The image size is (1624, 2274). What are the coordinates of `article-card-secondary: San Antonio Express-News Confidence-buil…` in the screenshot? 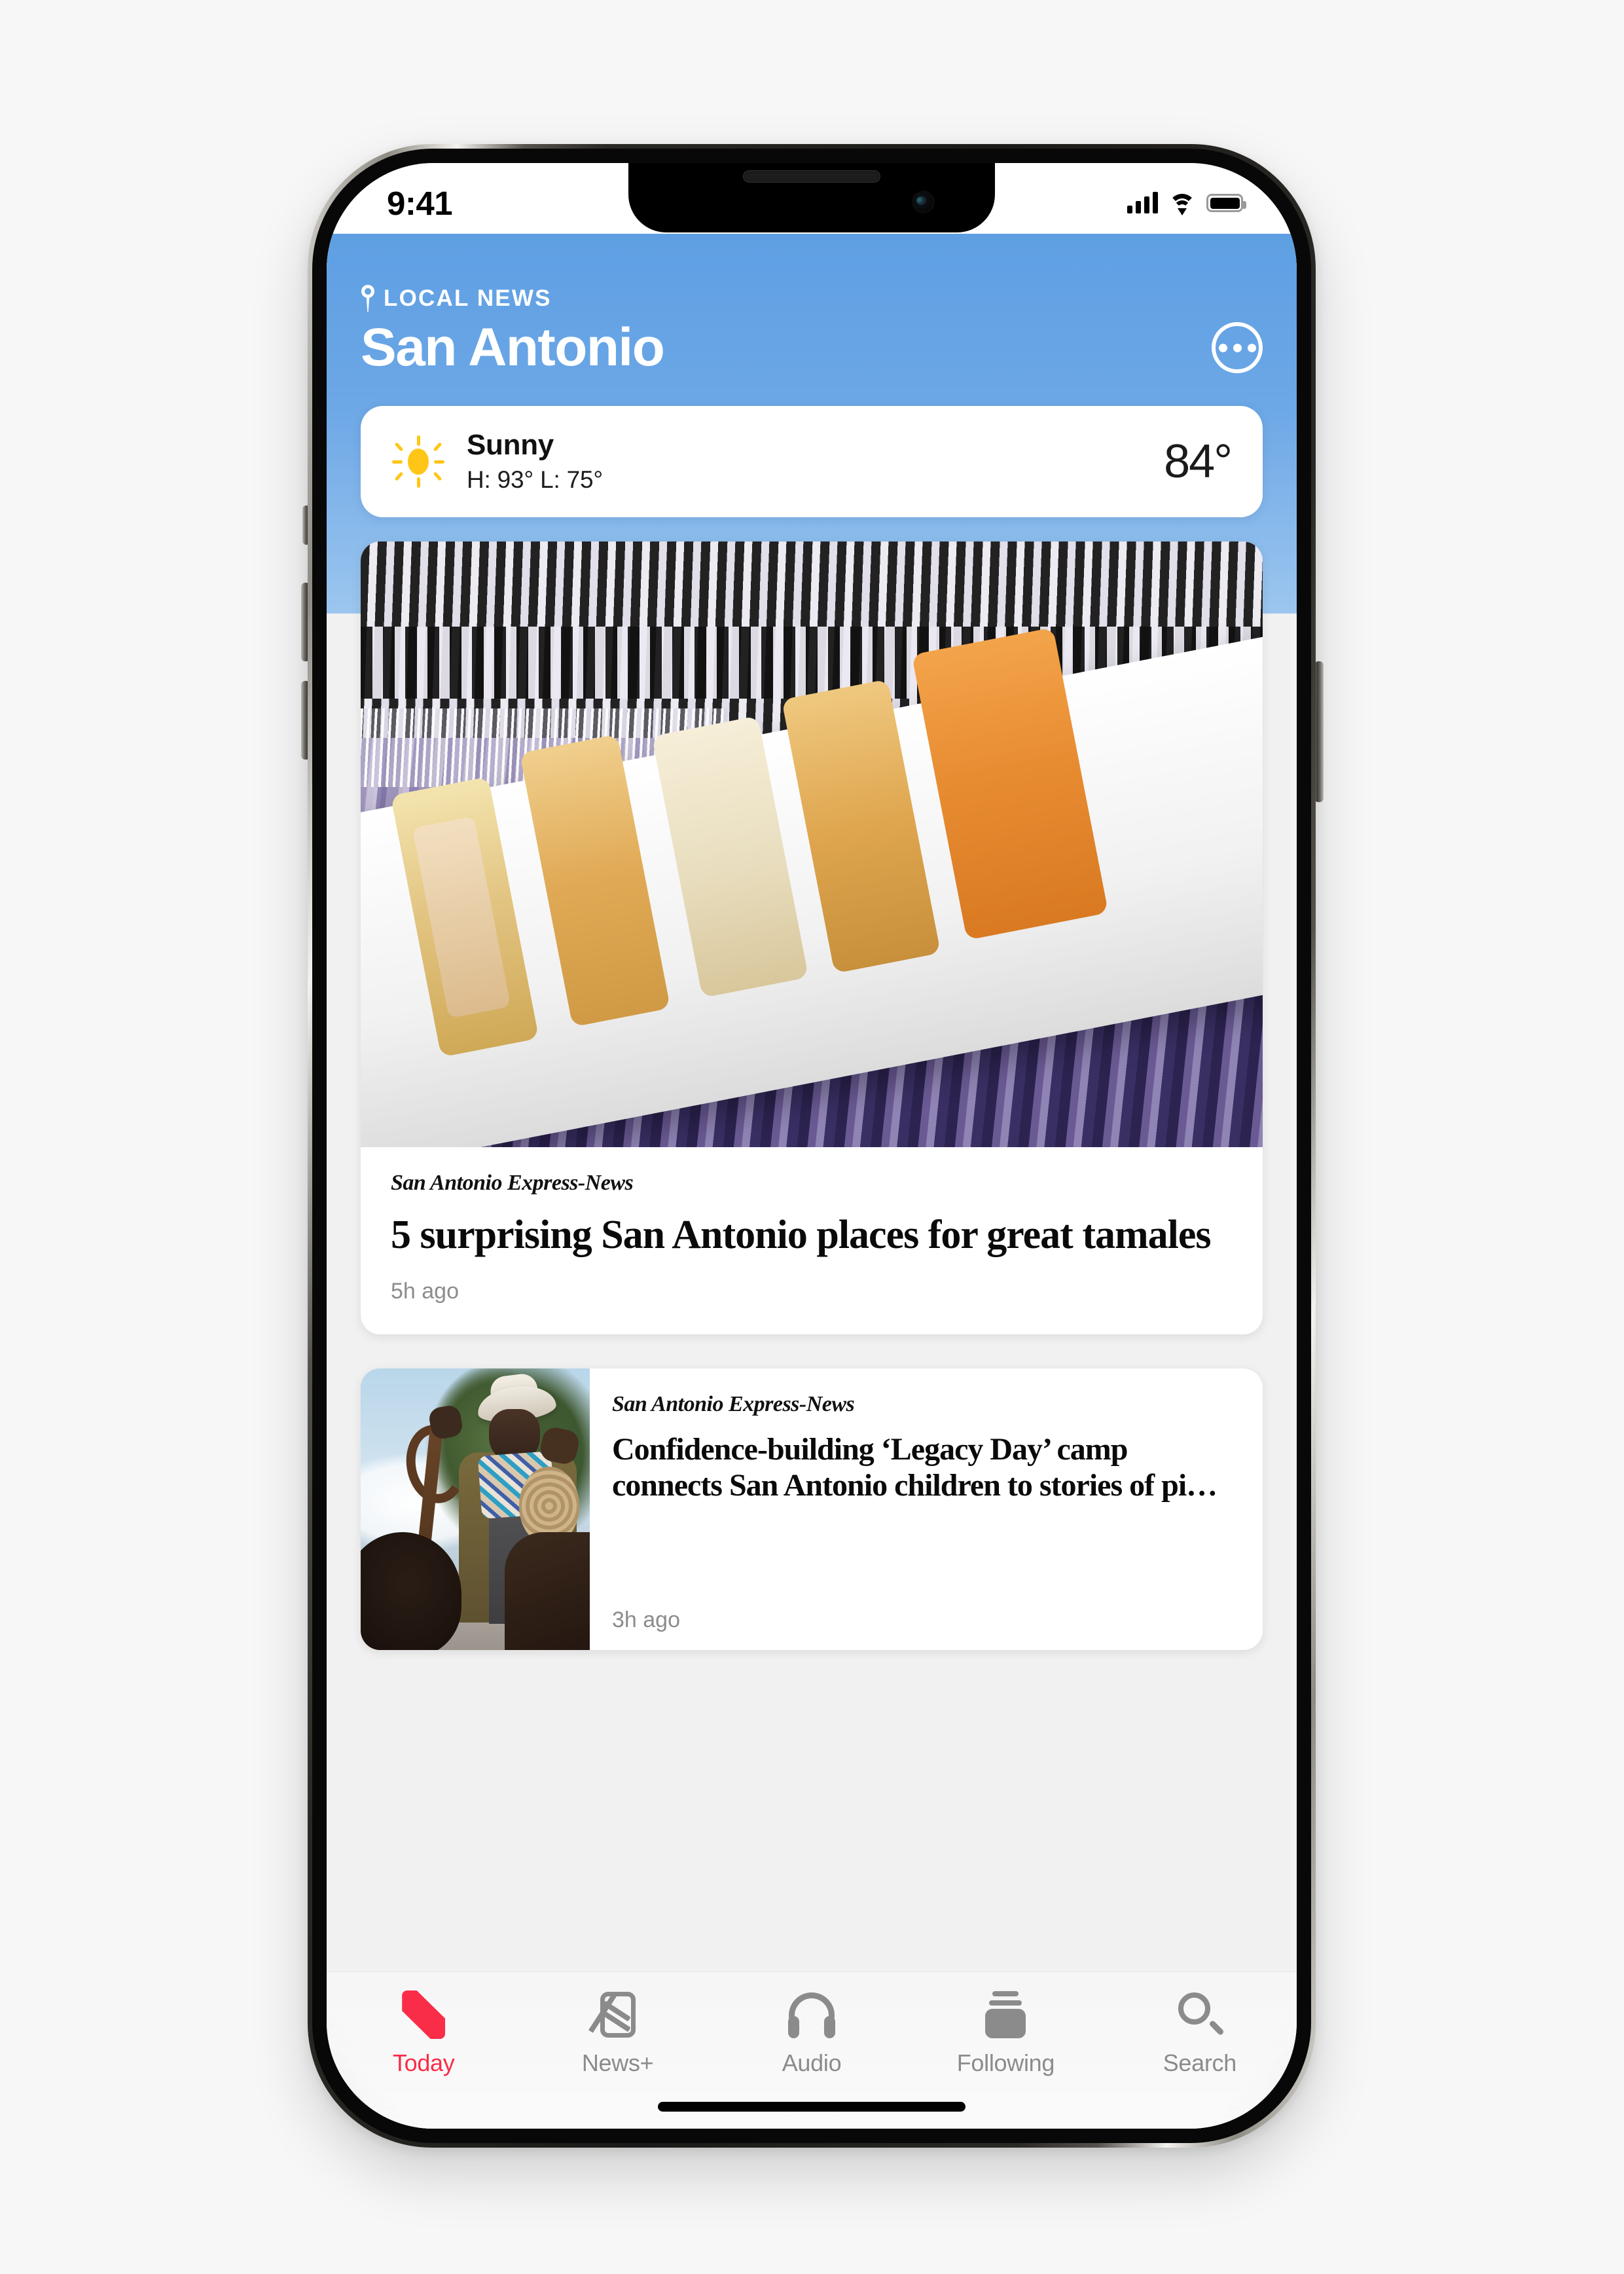 It's located at (812, 1509).